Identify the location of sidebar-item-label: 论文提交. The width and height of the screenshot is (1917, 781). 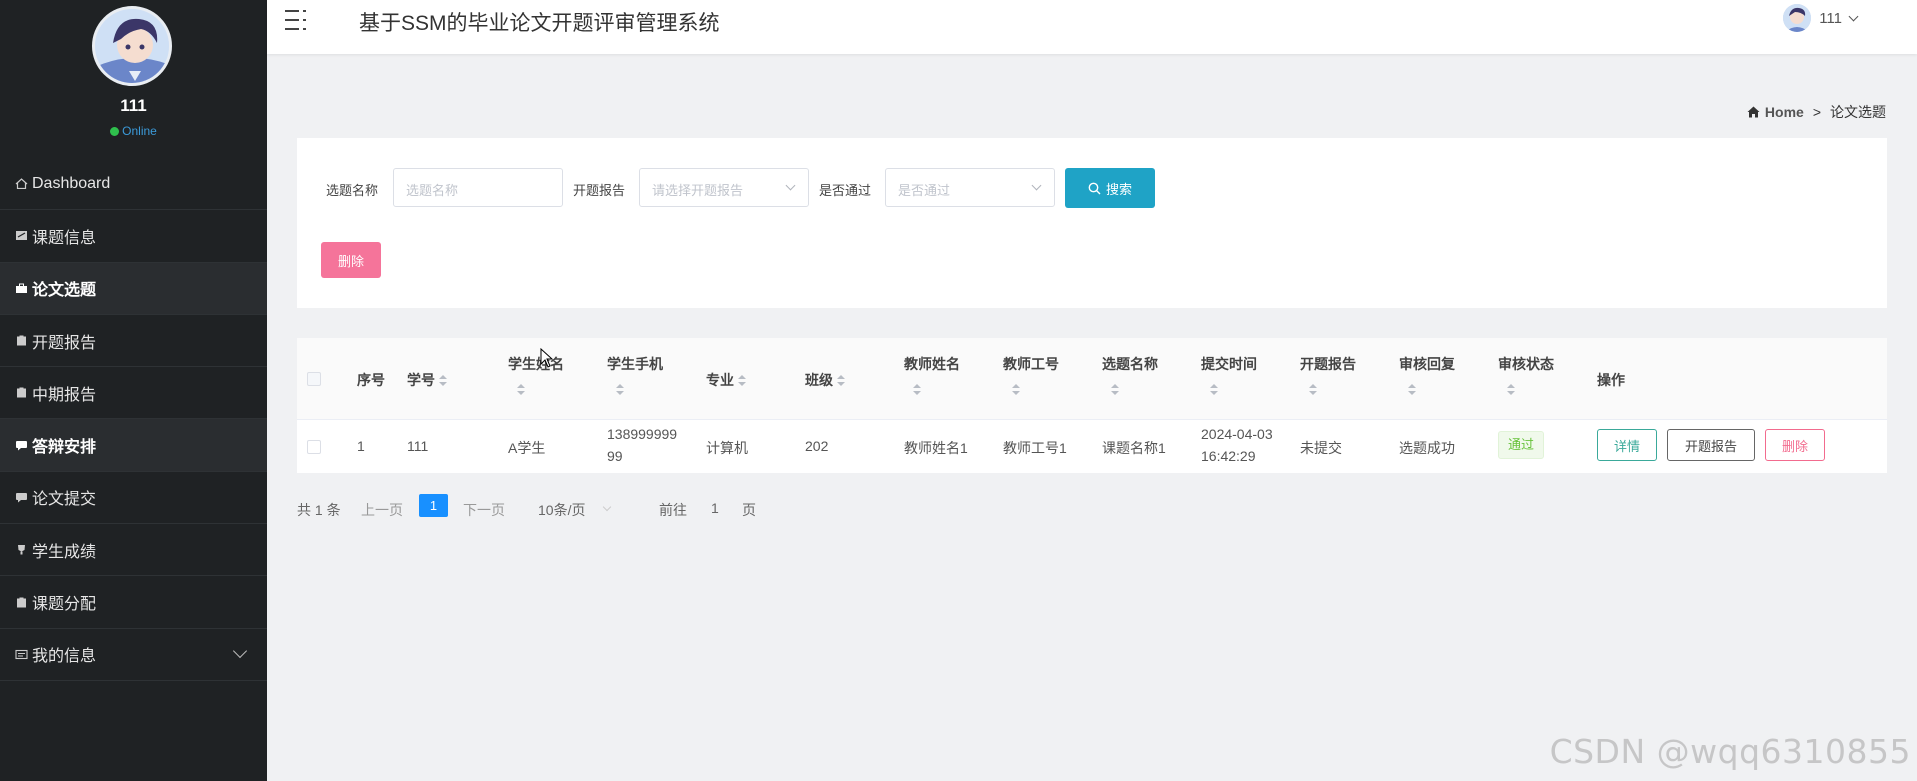
(64, 500).